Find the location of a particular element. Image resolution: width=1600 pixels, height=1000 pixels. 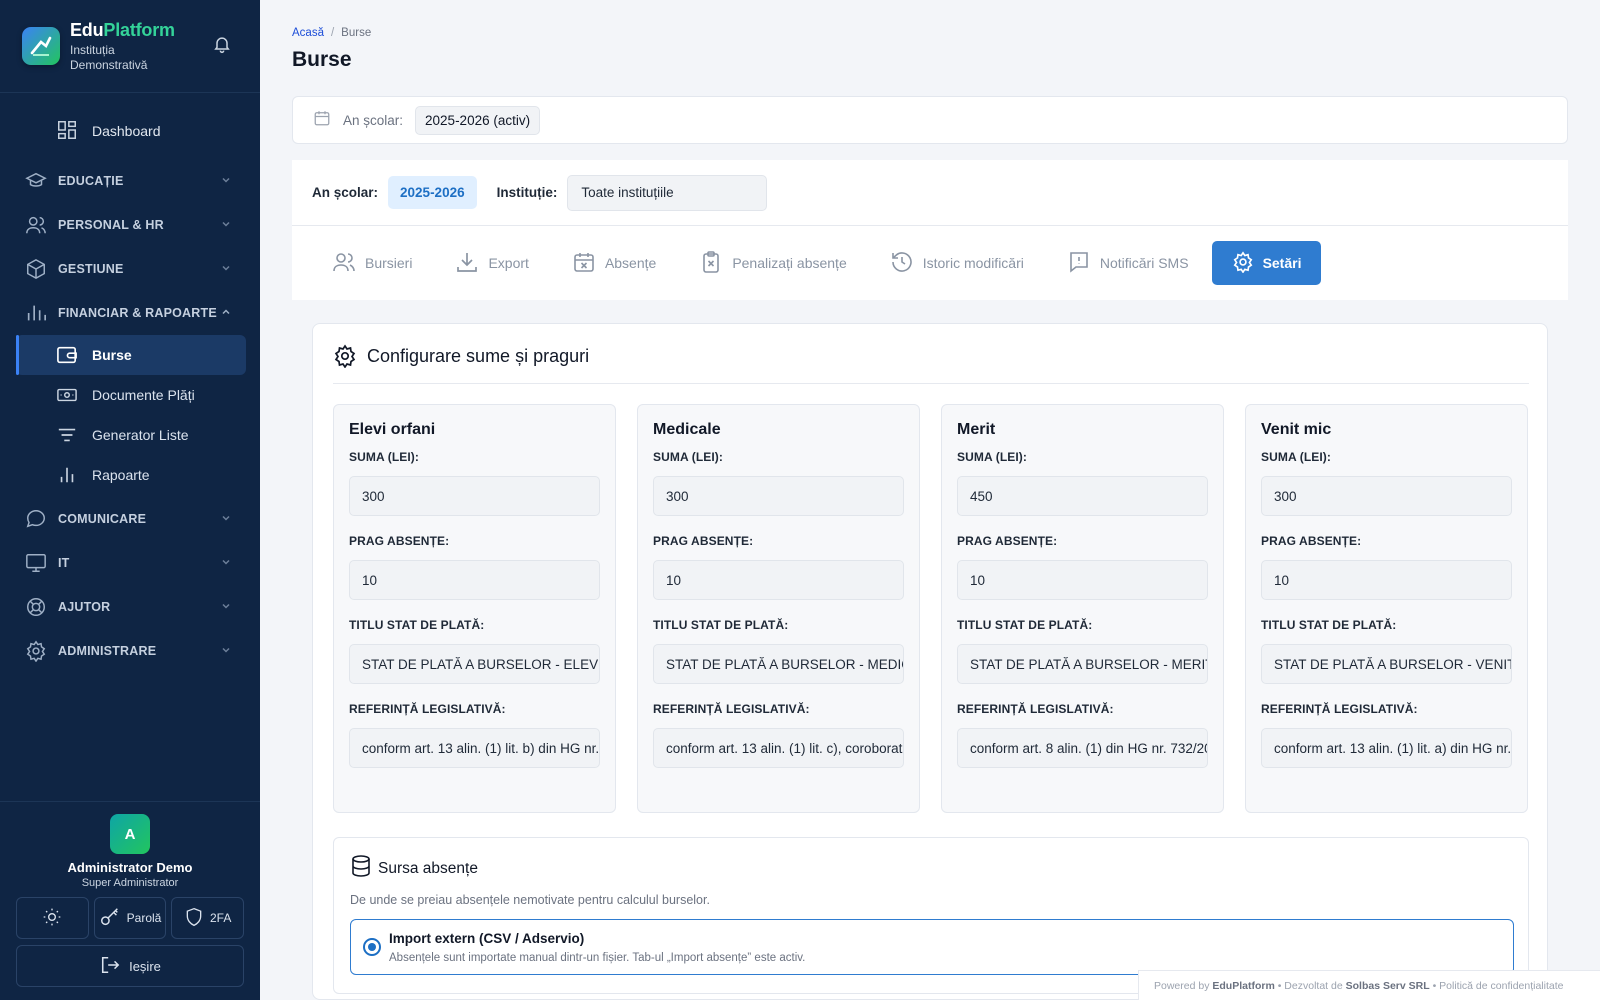

tab-absente: Absențe is located at coordinates (614, 263).